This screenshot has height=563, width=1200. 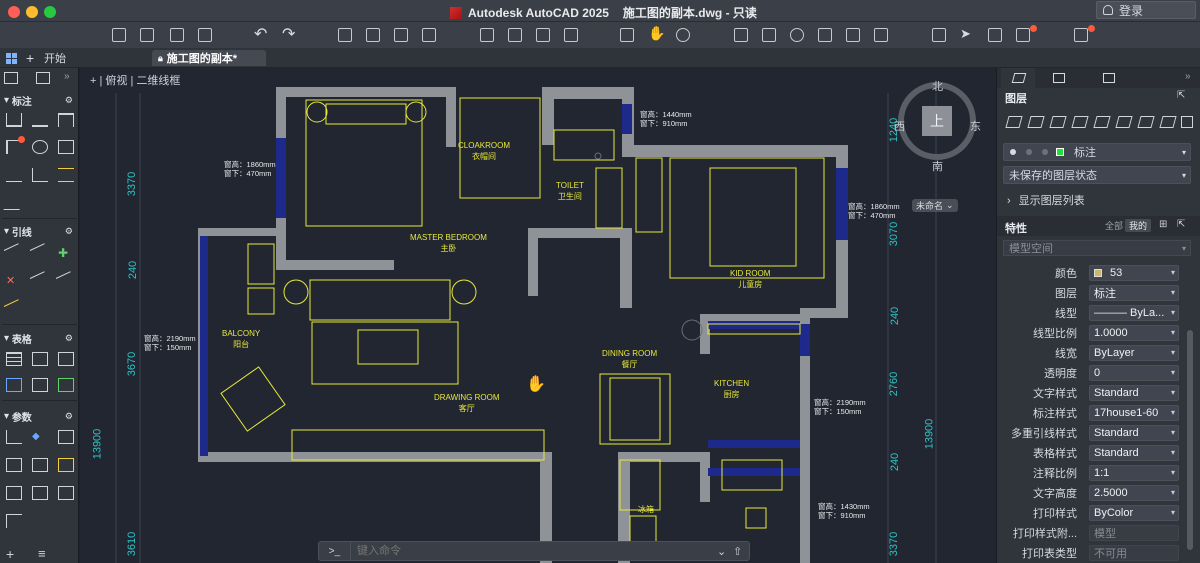 I want to click on clipboard-icon, so click(x=1081, y=35).